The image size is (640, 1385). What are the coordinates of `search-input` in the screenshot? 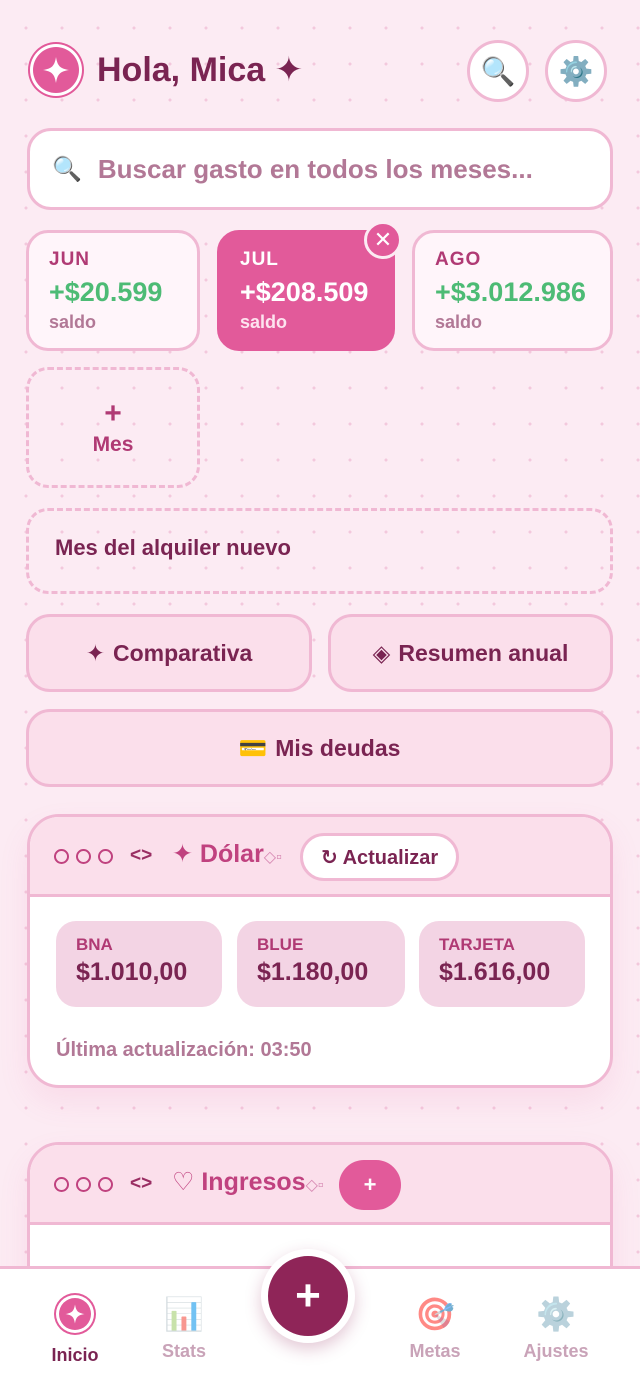 It's located at (337, 169).